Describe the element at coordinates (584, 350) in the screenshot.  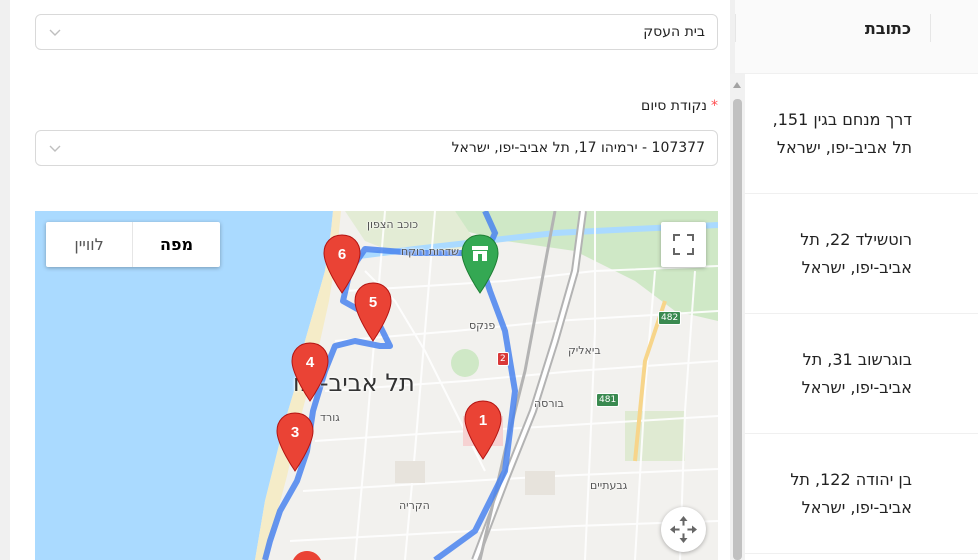
I see `map-label-bialik: ביאליק` at that location.